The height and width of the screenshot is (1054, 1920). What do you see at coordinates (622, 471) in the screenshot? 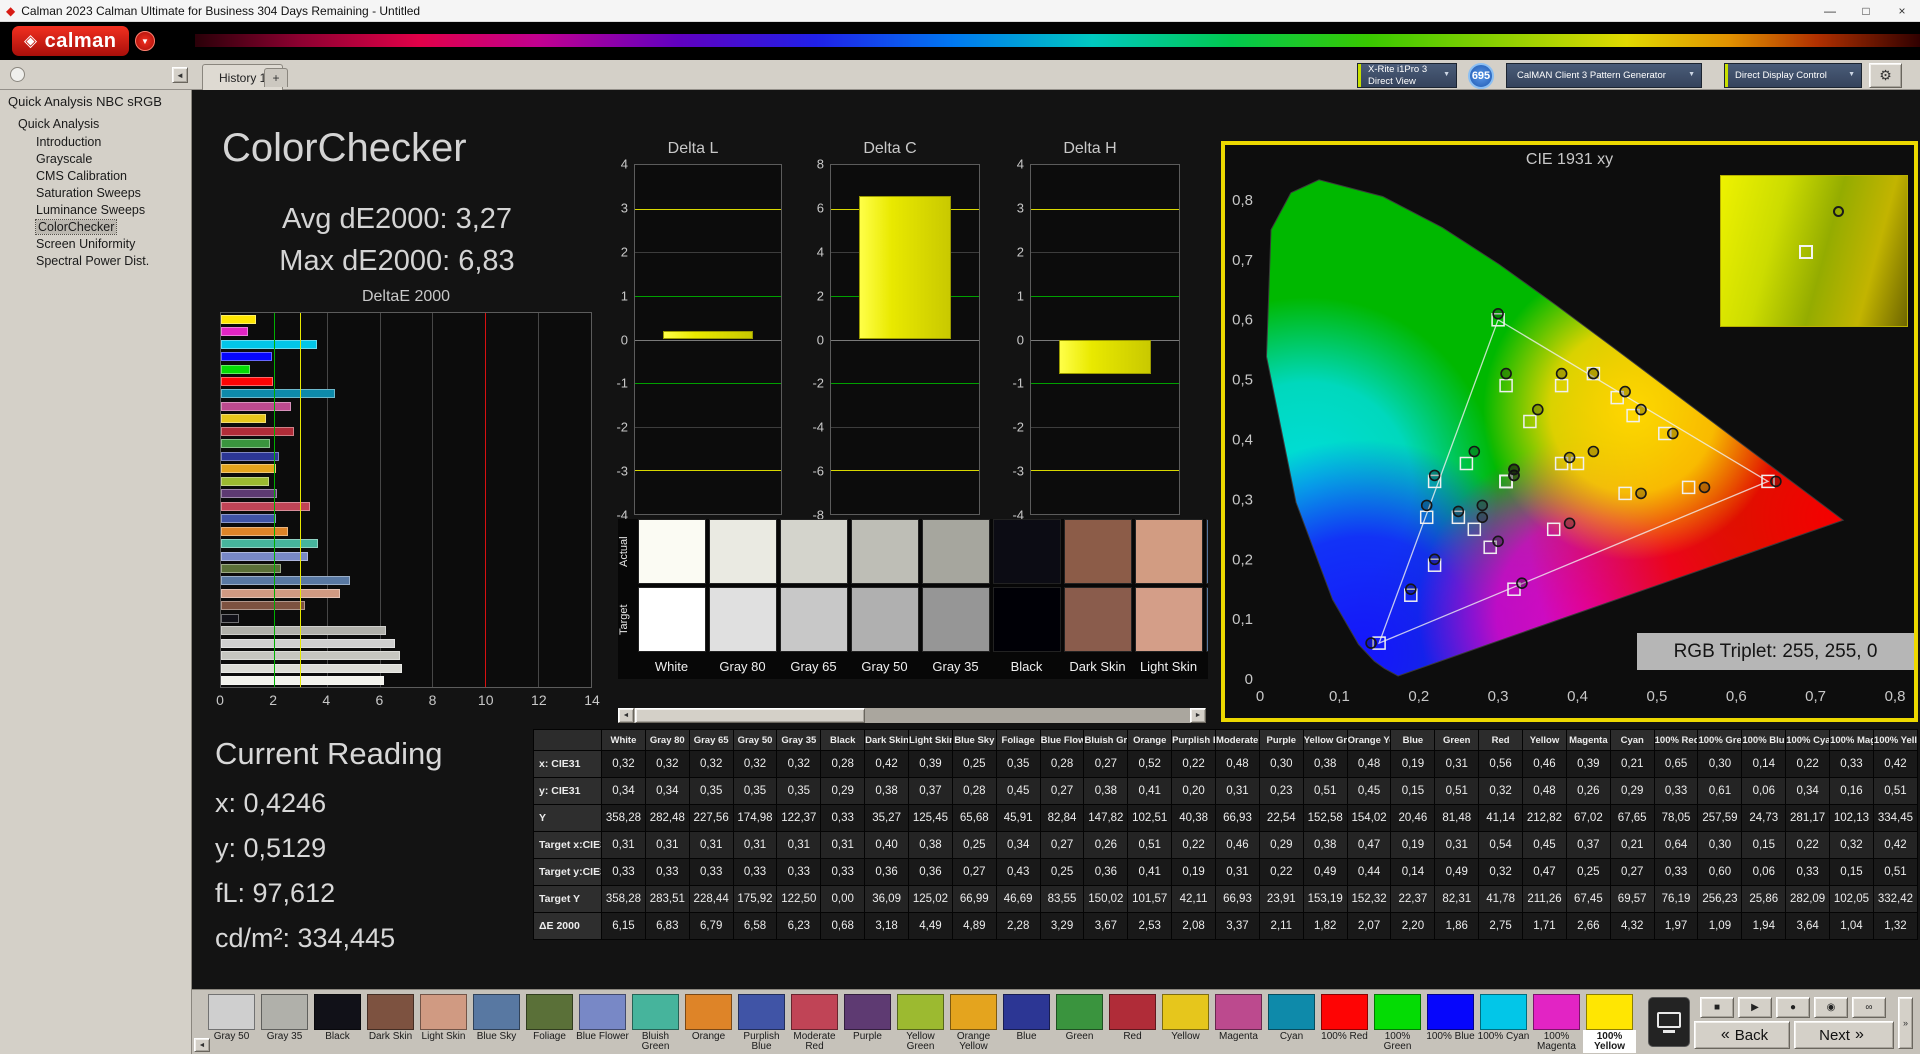
I see `delta-y-tick: -3` at bounding box center [622, 471].